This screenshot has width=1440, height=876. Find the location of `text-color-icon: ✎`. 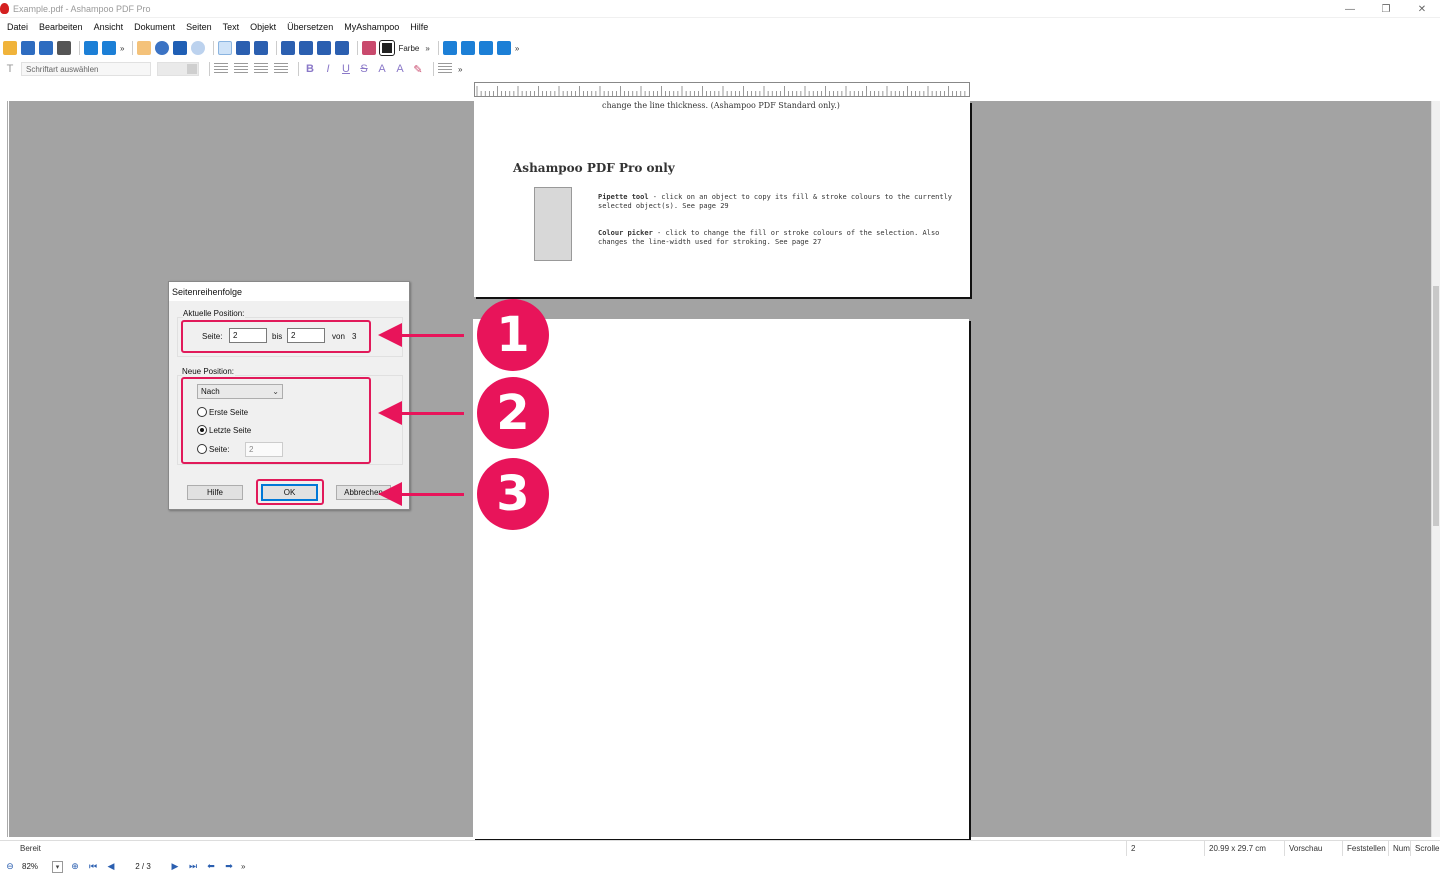

text-color-icon: ✎ is located at coordinates (418, 69).